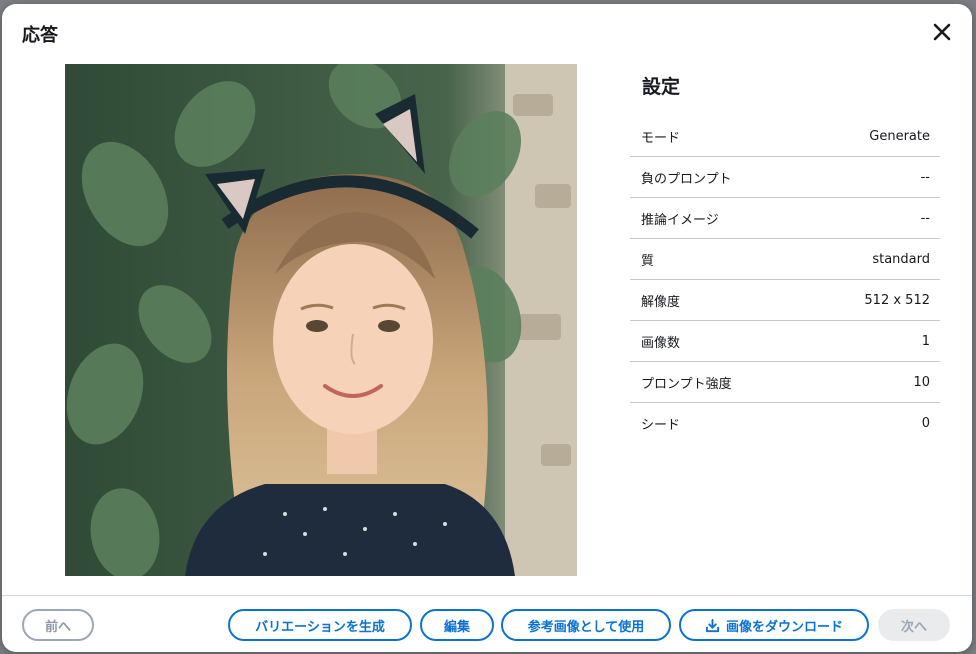 The height and width of the screenshot is (654, 976). What do you see at coordinates (680, 220) in the screenshot?
I see `settings-label: 推論イメージ` at bounding box center [680, 220].